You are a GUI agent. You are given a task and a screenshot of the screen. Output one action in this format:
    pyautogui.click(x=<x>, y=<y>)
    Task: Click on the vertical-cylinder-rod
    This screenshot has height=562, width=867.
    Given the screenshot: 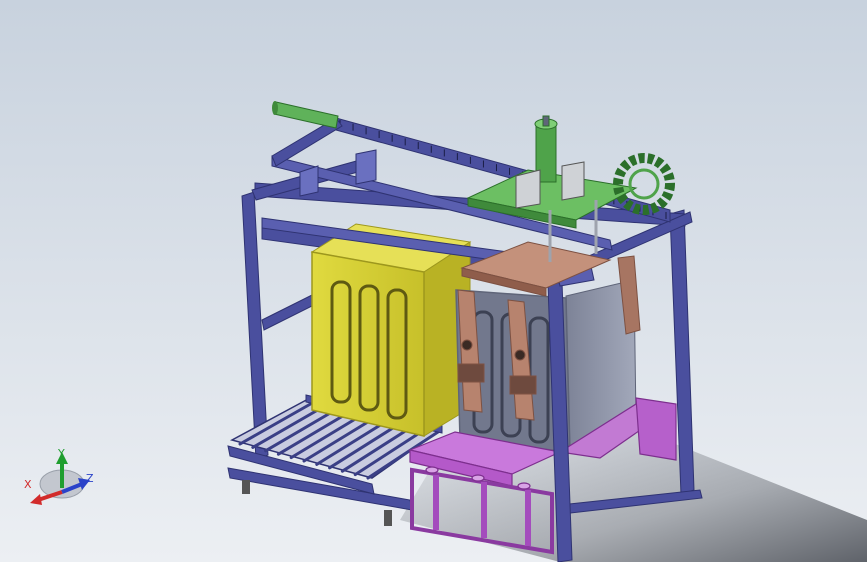 What is the action you would take?
    pyautogui.click(x=546, y=121)
    